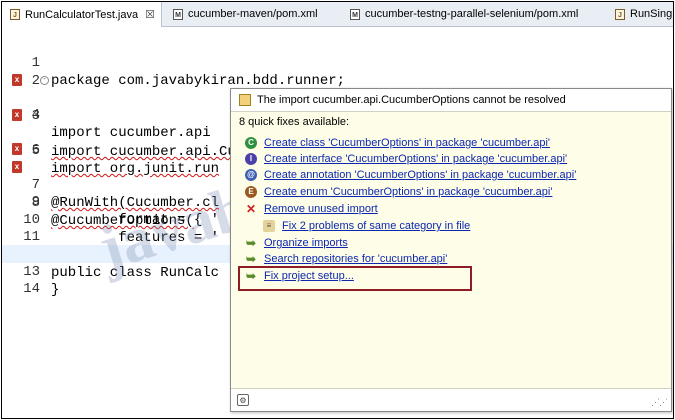 Image resolution: width=675 pixels, height=420 pixels. Describe the element at coordinates (251, 175) in the screenshot. I see `create-annotation-icon: @` at that location.